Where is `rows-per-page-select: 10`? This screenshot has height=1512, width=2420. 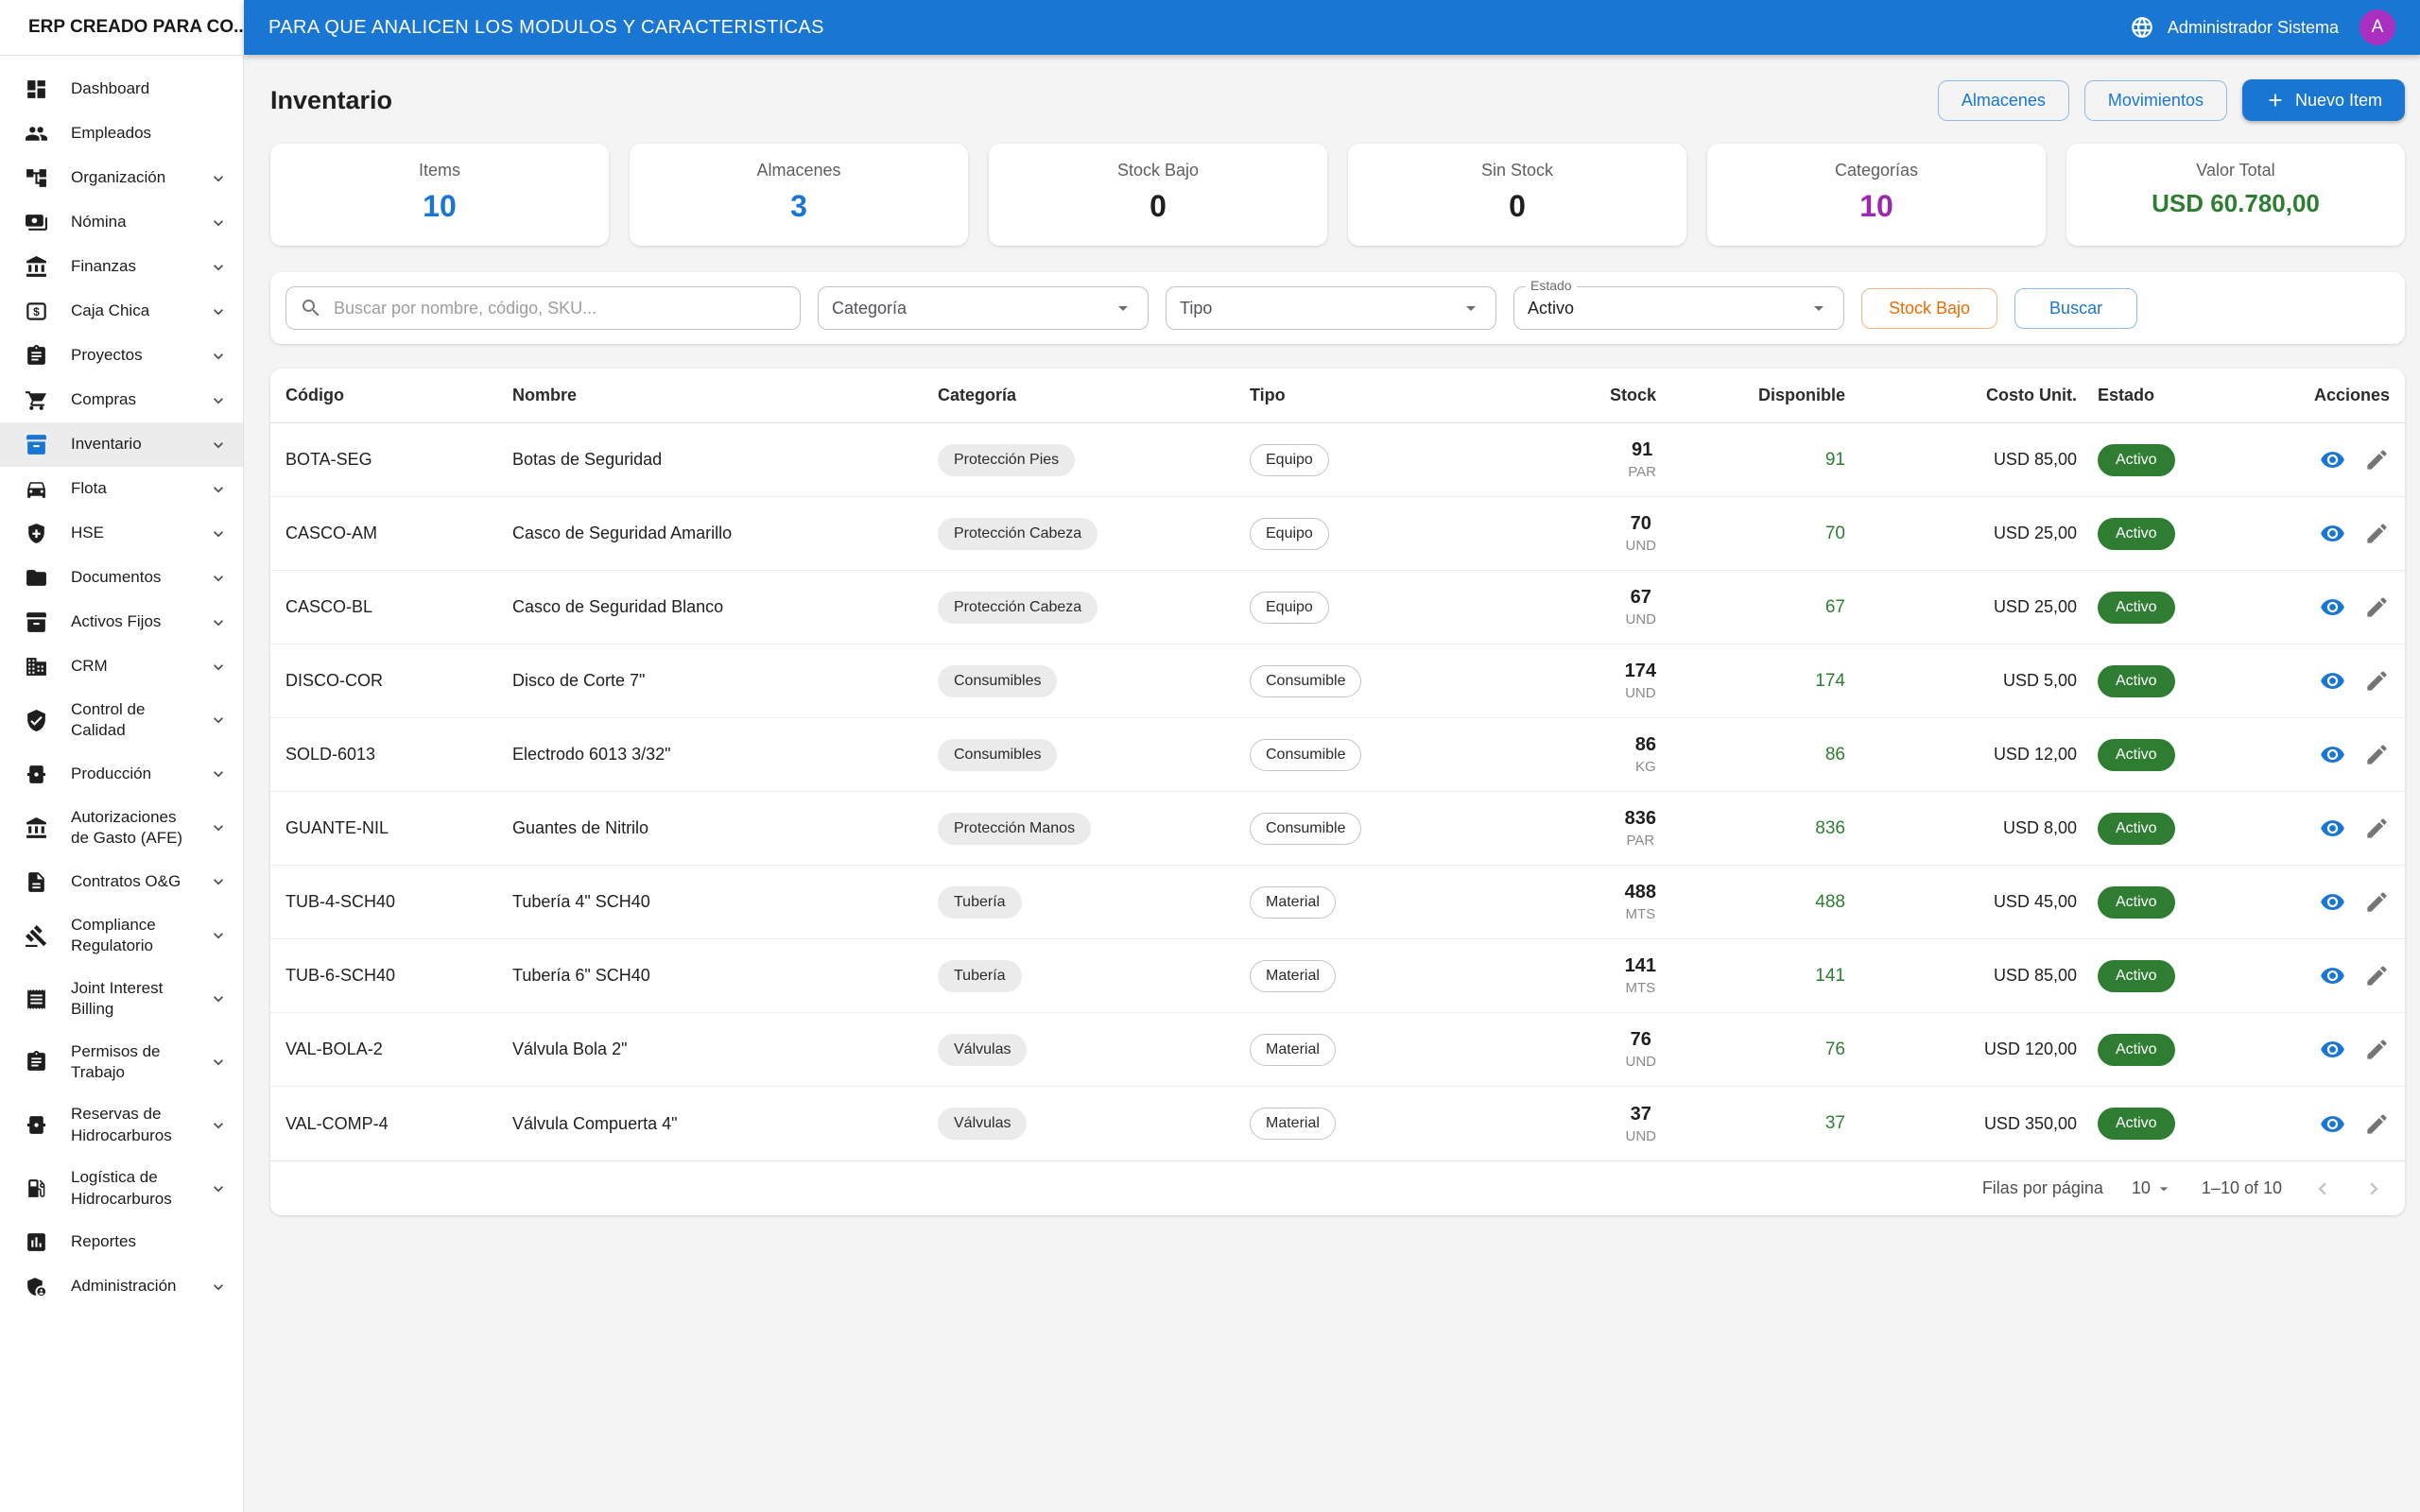
rows-per-page-select: 10 is located at coordinates (2152, 1188).